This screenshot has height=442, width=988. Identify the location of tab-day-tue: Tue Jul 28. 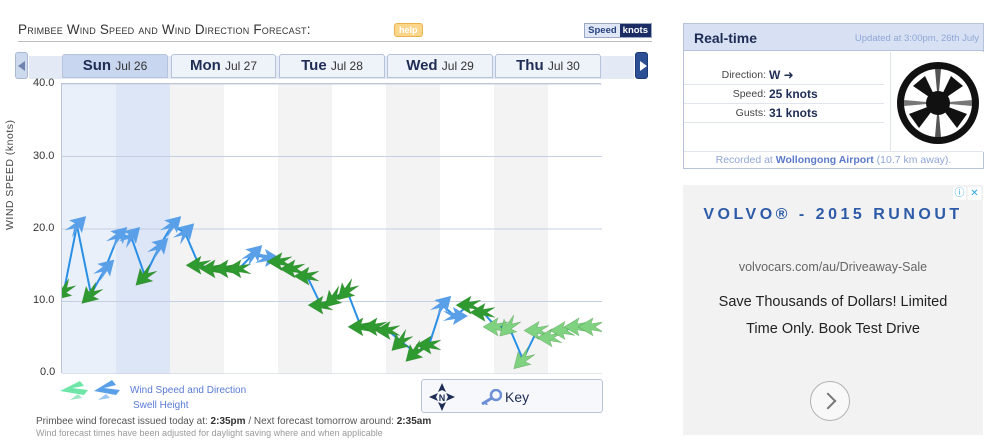
(332, 66).